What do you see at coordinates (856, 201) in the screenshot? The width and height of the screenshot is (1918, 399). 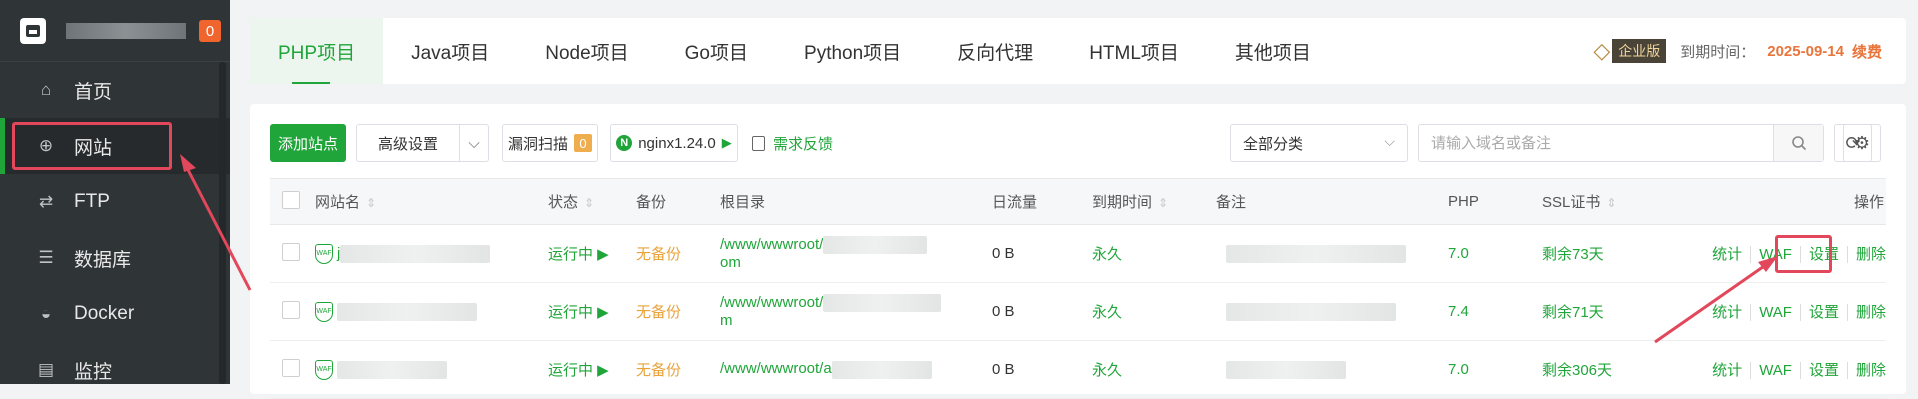 I see `col-root: 根目录` at bounding box center [856, 201].